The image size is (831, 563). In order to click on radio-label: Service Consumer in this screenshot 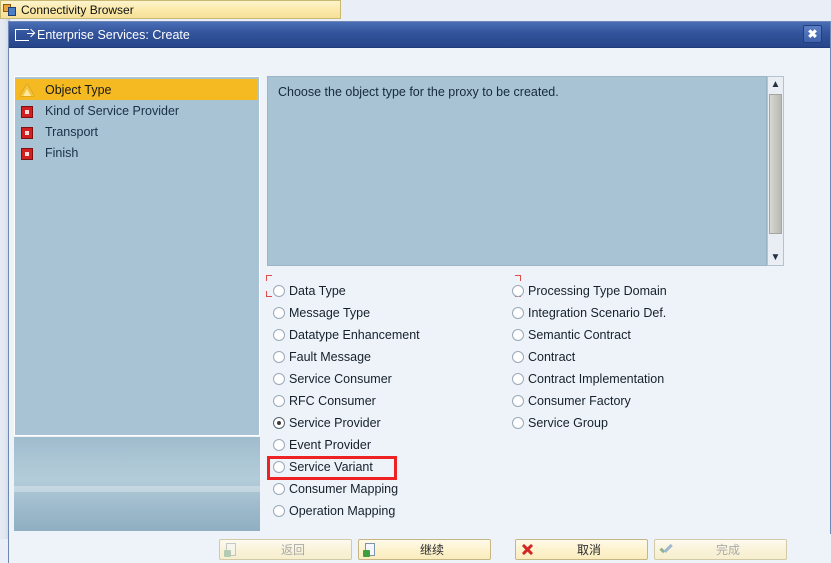, I will do `click(340, 379)`.